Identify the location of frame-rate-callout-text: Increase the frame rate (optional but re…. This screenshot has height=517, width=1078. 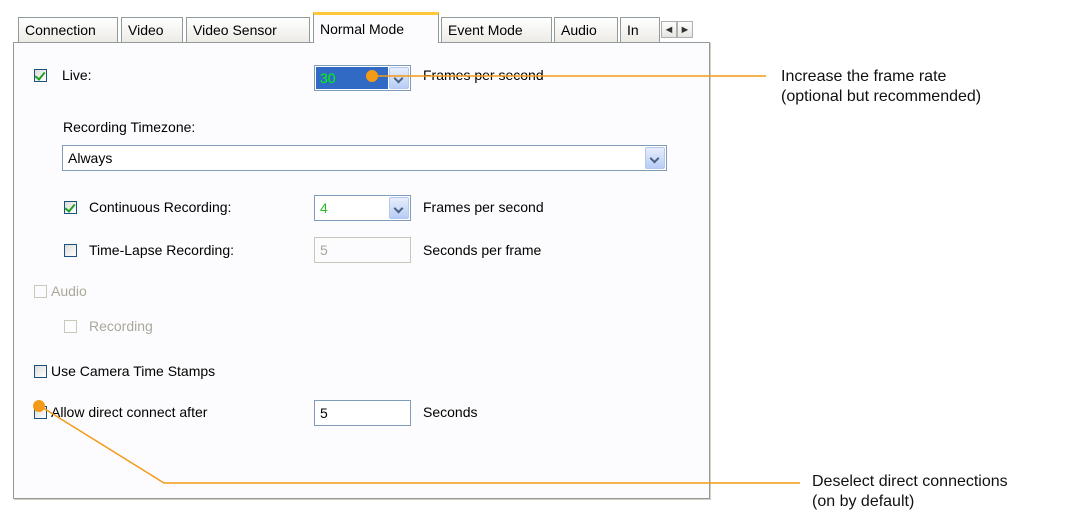
(881, 87).